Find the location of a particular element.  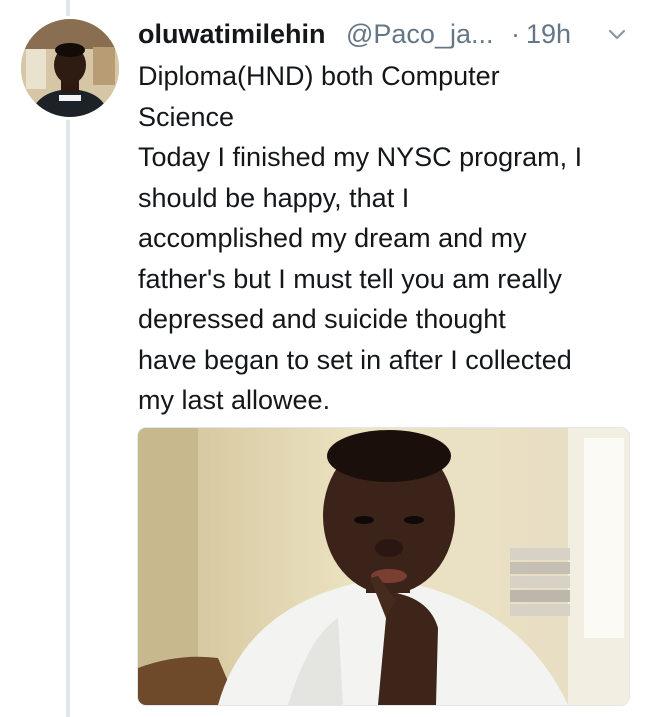

tweet-text-line: have began to set in after I collected is located at coordinates (355, 359).